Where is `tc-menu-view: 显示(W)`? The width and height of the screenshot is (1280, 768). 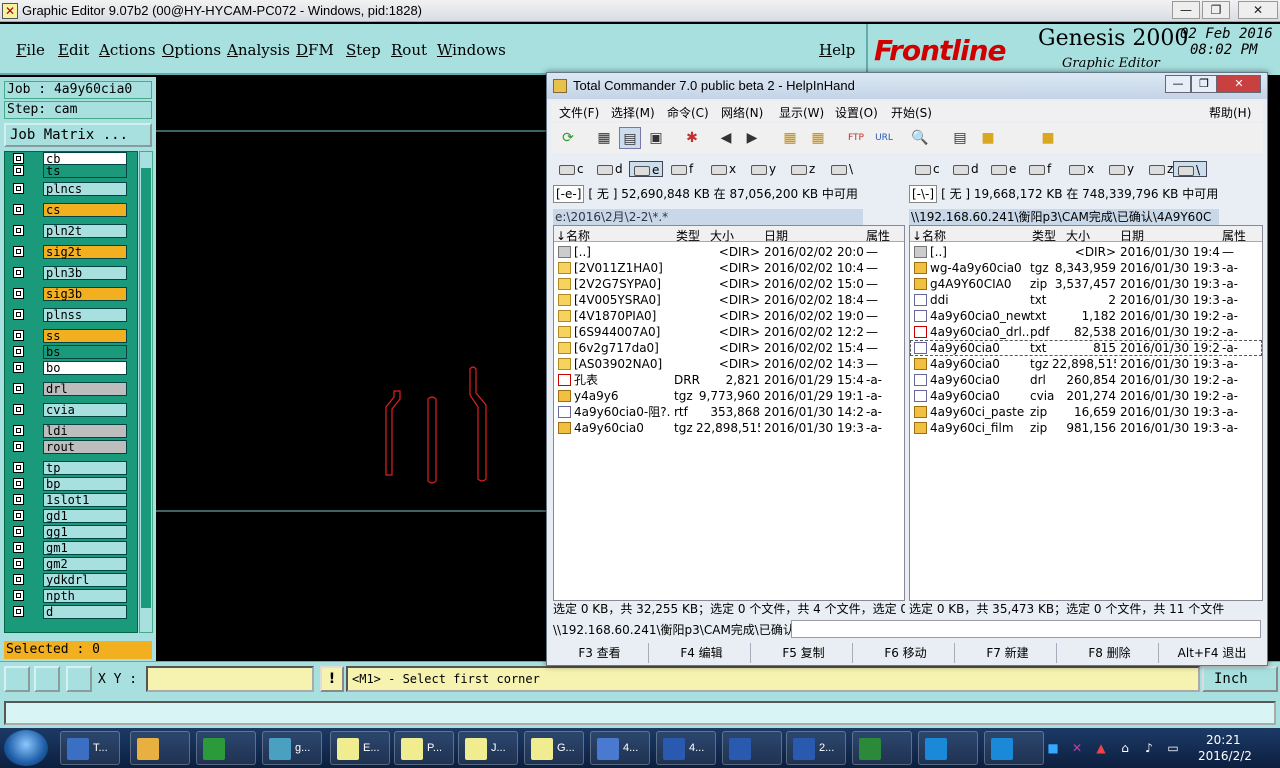 tc-menu-view: 显示(W) is located at coordinates (801, 112).